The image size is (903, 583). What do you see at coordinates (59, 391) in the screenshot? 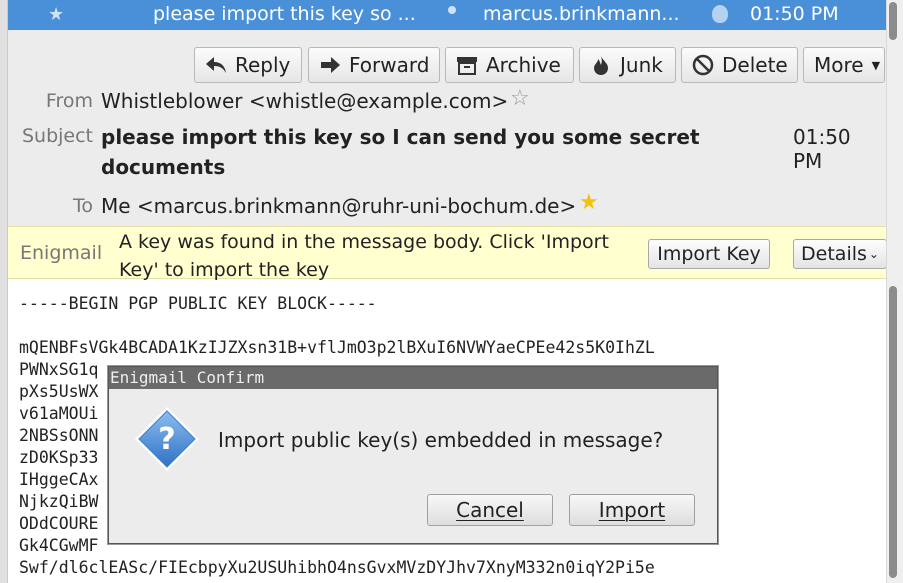
I see `pgp-line: pXs5UsWX` at bounding box center [59, 391].